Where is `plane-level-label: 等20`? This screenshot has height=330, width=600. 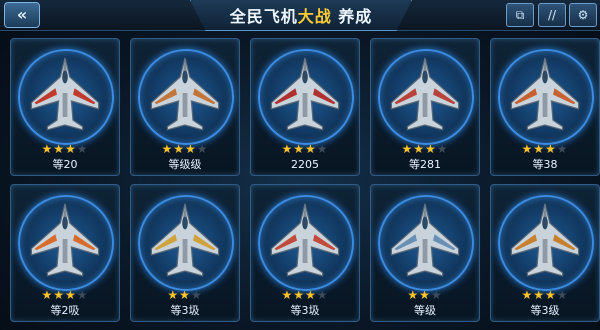 plane-level-label: 等20 is located at coordinates (65, 164).